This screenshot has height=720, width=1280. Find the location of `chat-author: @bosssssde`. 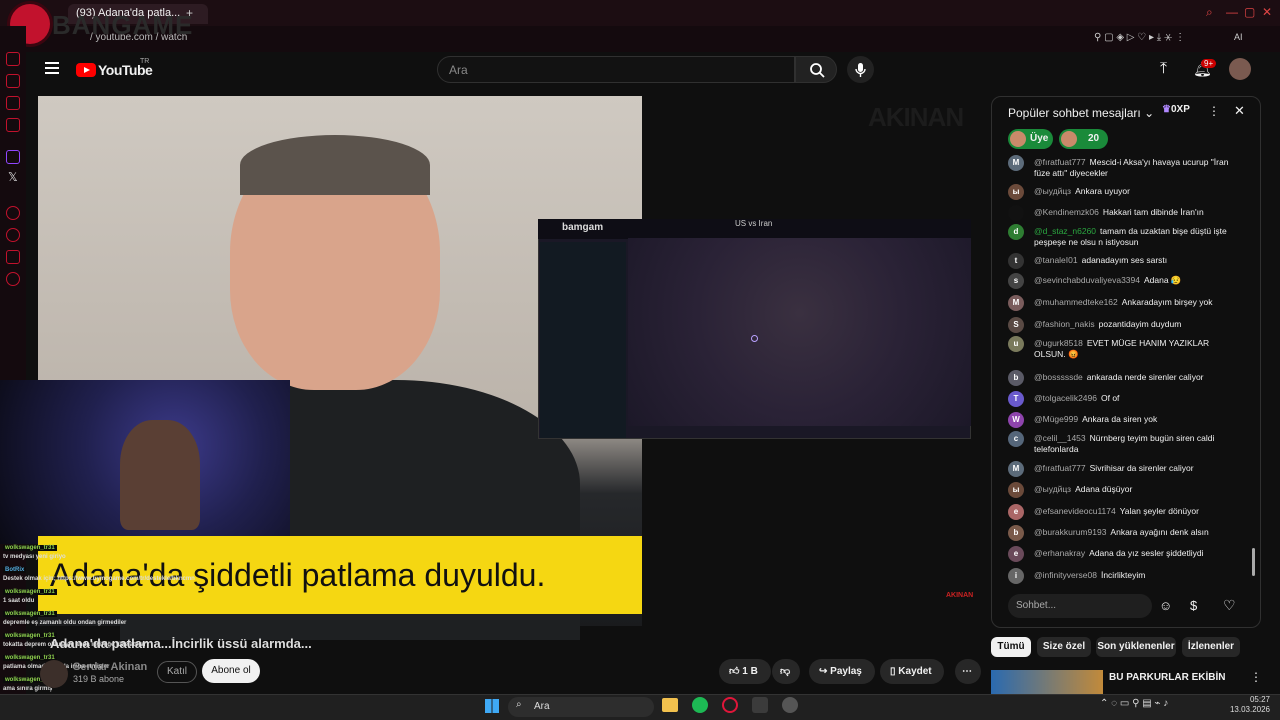

chat-author: @bosssssde is located at coordinates (1058, 377).